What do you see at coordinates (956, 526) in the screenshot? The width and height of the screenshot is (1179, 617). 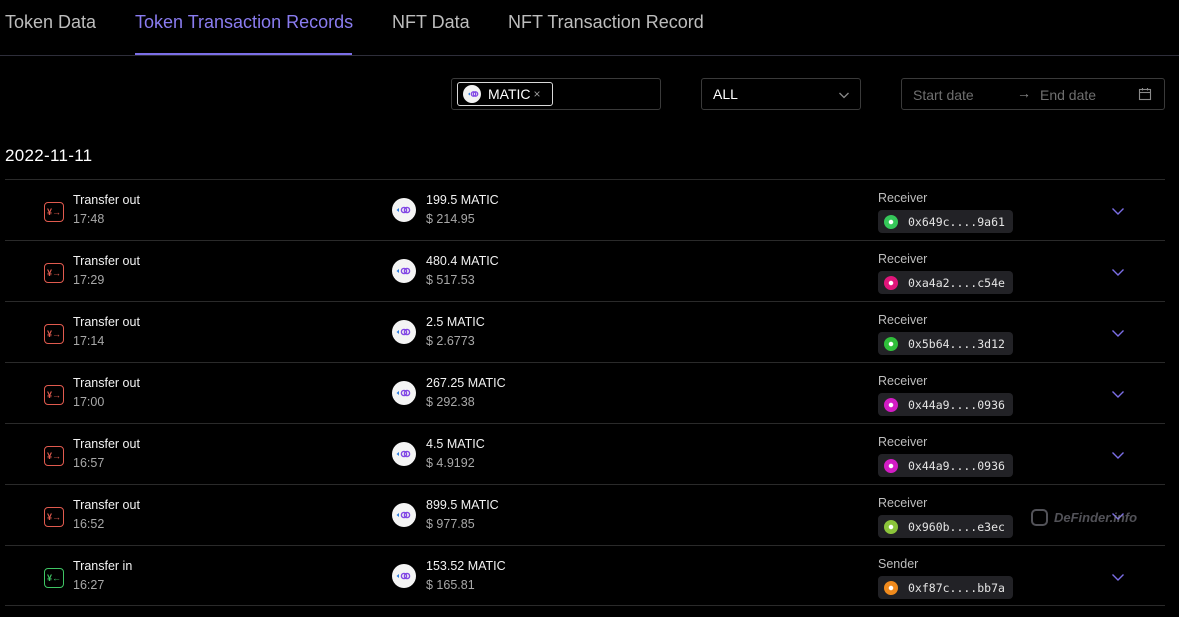 I see `address-text: 0x960b....e3ec` at bounding box center [956, 526].